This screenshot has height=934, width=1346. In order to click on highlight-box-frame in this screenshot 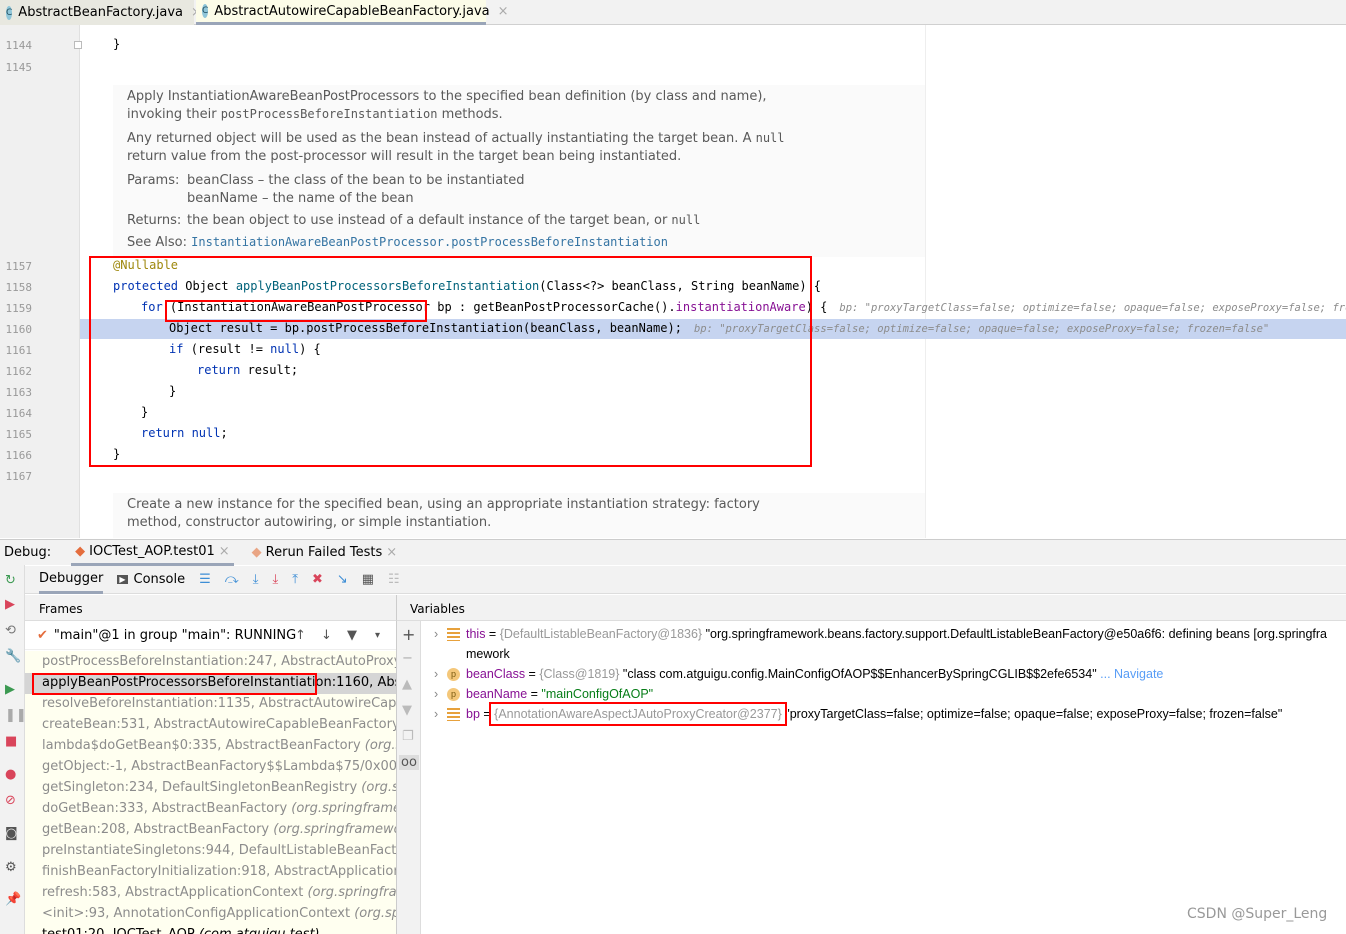, I will do `click(174, 684)`.